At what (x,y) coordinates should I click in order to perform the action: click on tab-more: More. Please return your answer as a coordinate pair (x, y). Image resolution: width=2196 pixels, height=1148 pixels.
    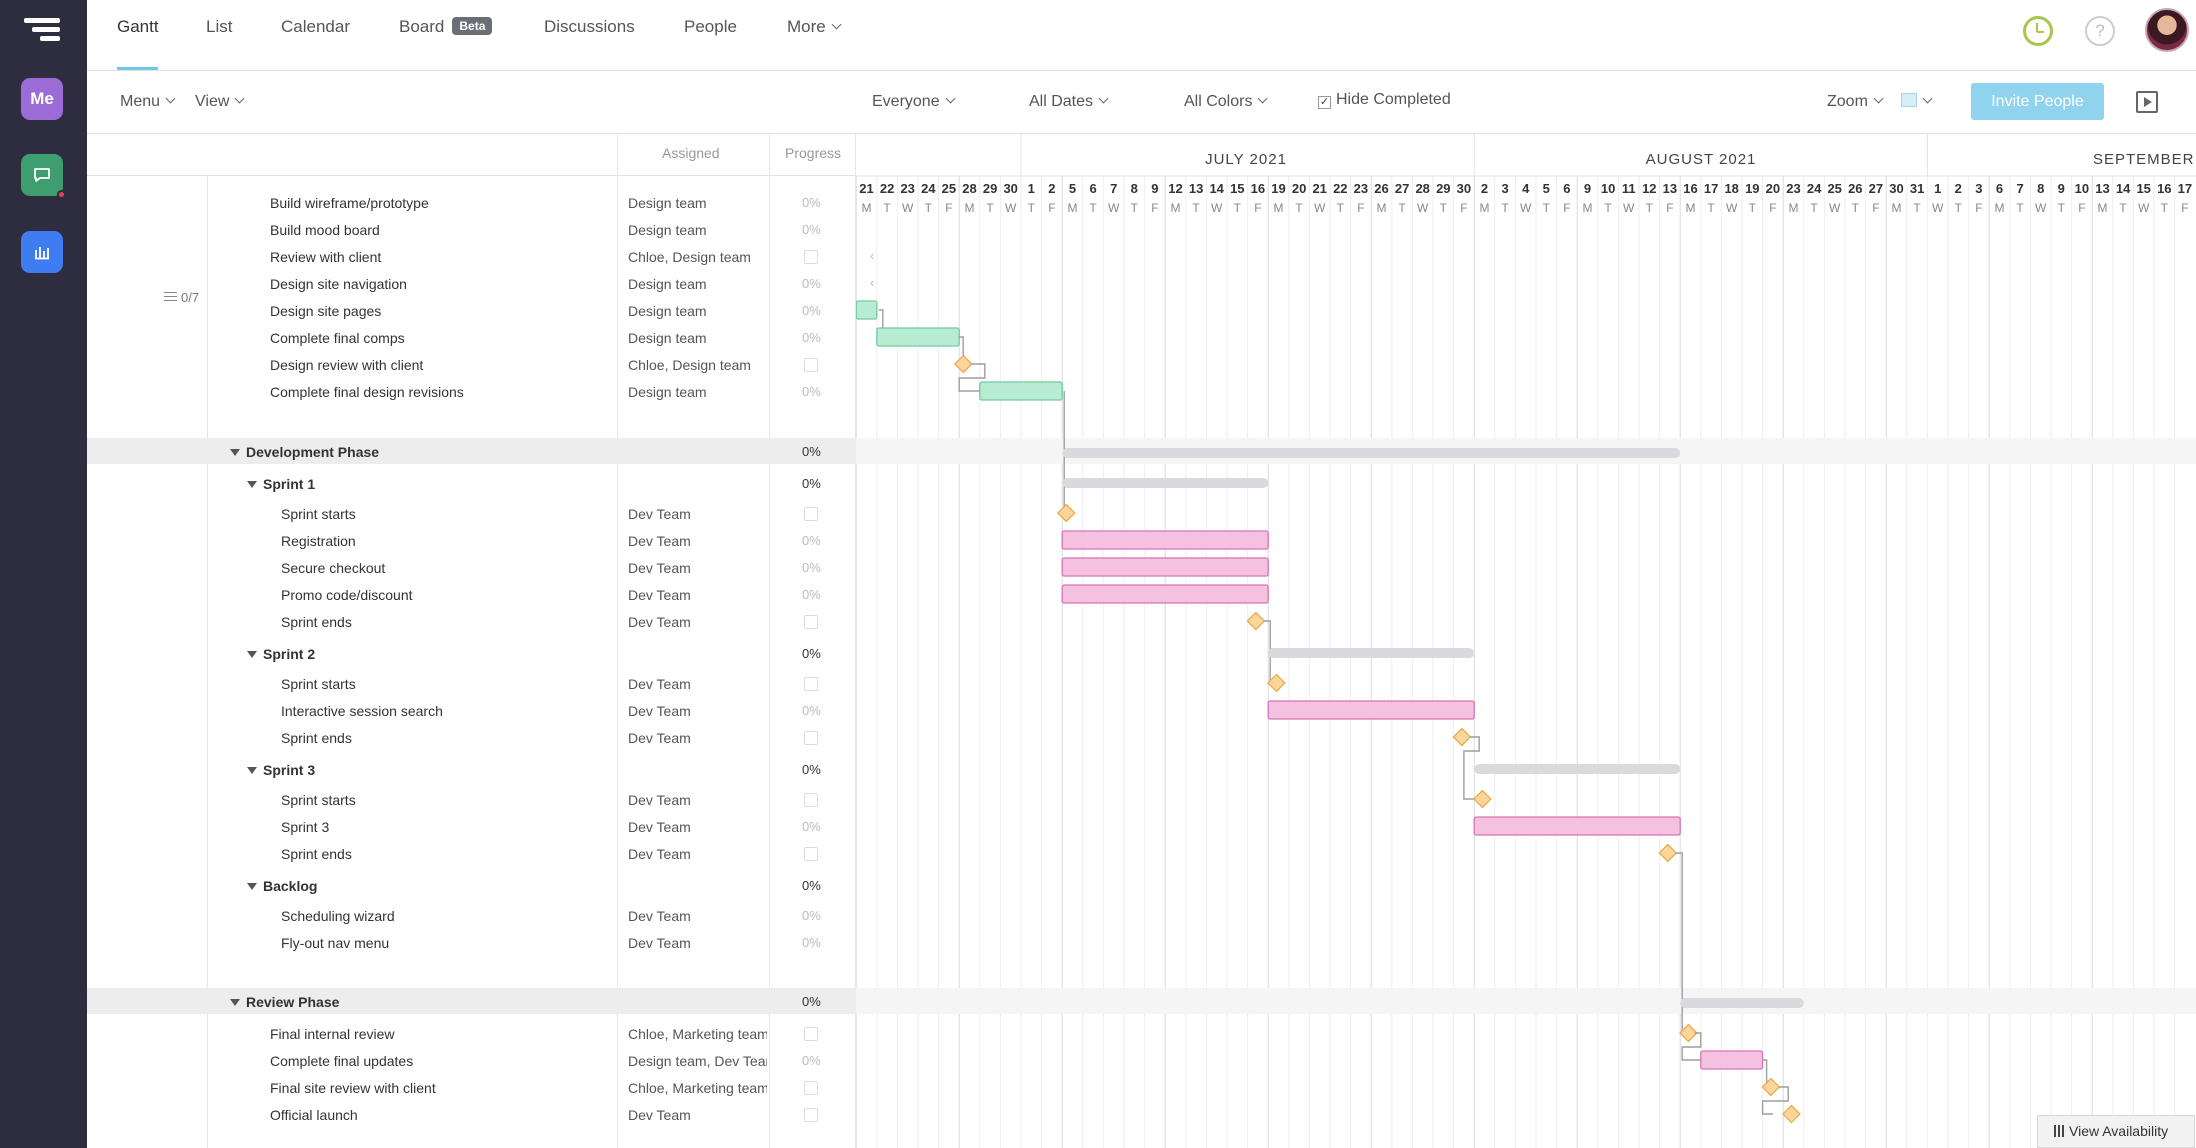
    Looking at the image, I should click on (814, 27).